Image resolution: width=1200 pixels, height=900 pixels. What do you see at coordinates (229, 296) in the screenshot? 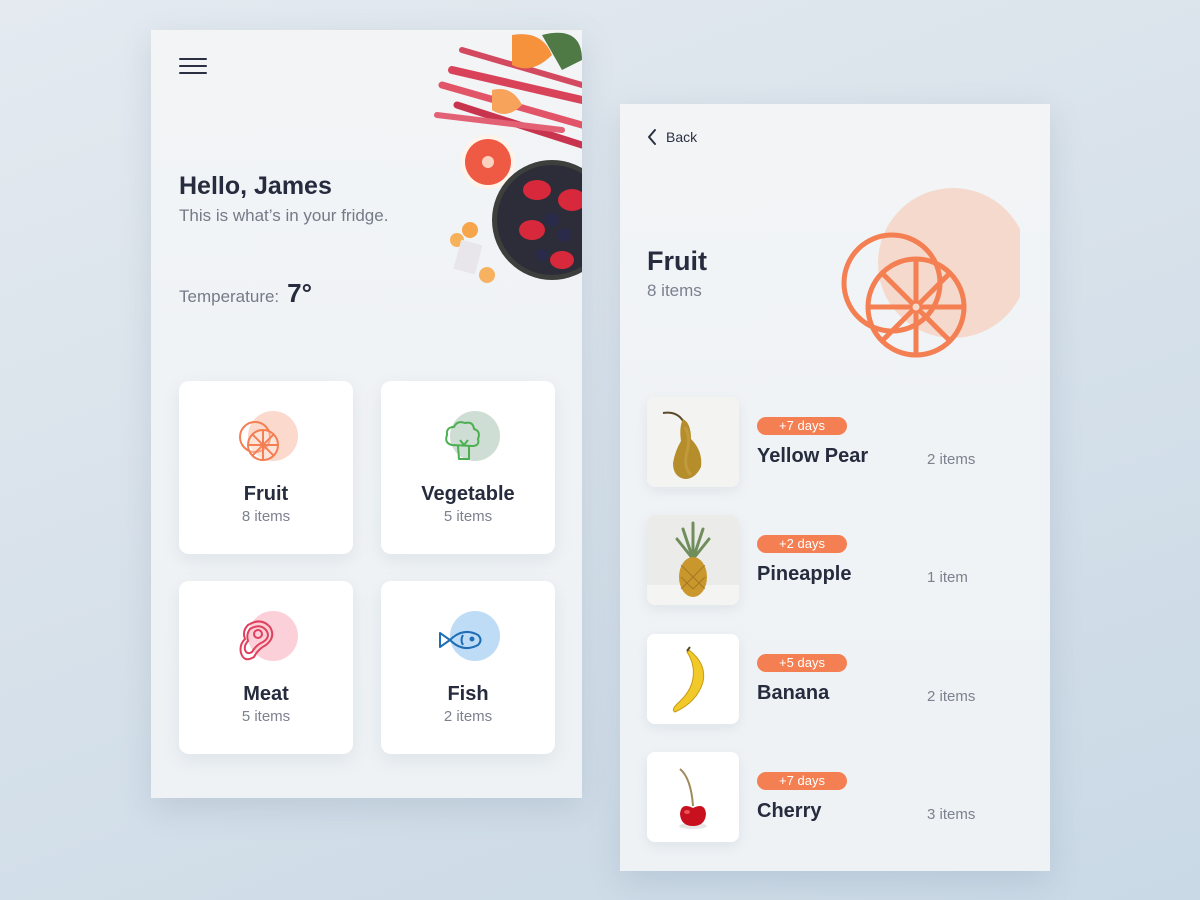
I see `temperature-label: Temperature:` at bounding box center [229, 296].